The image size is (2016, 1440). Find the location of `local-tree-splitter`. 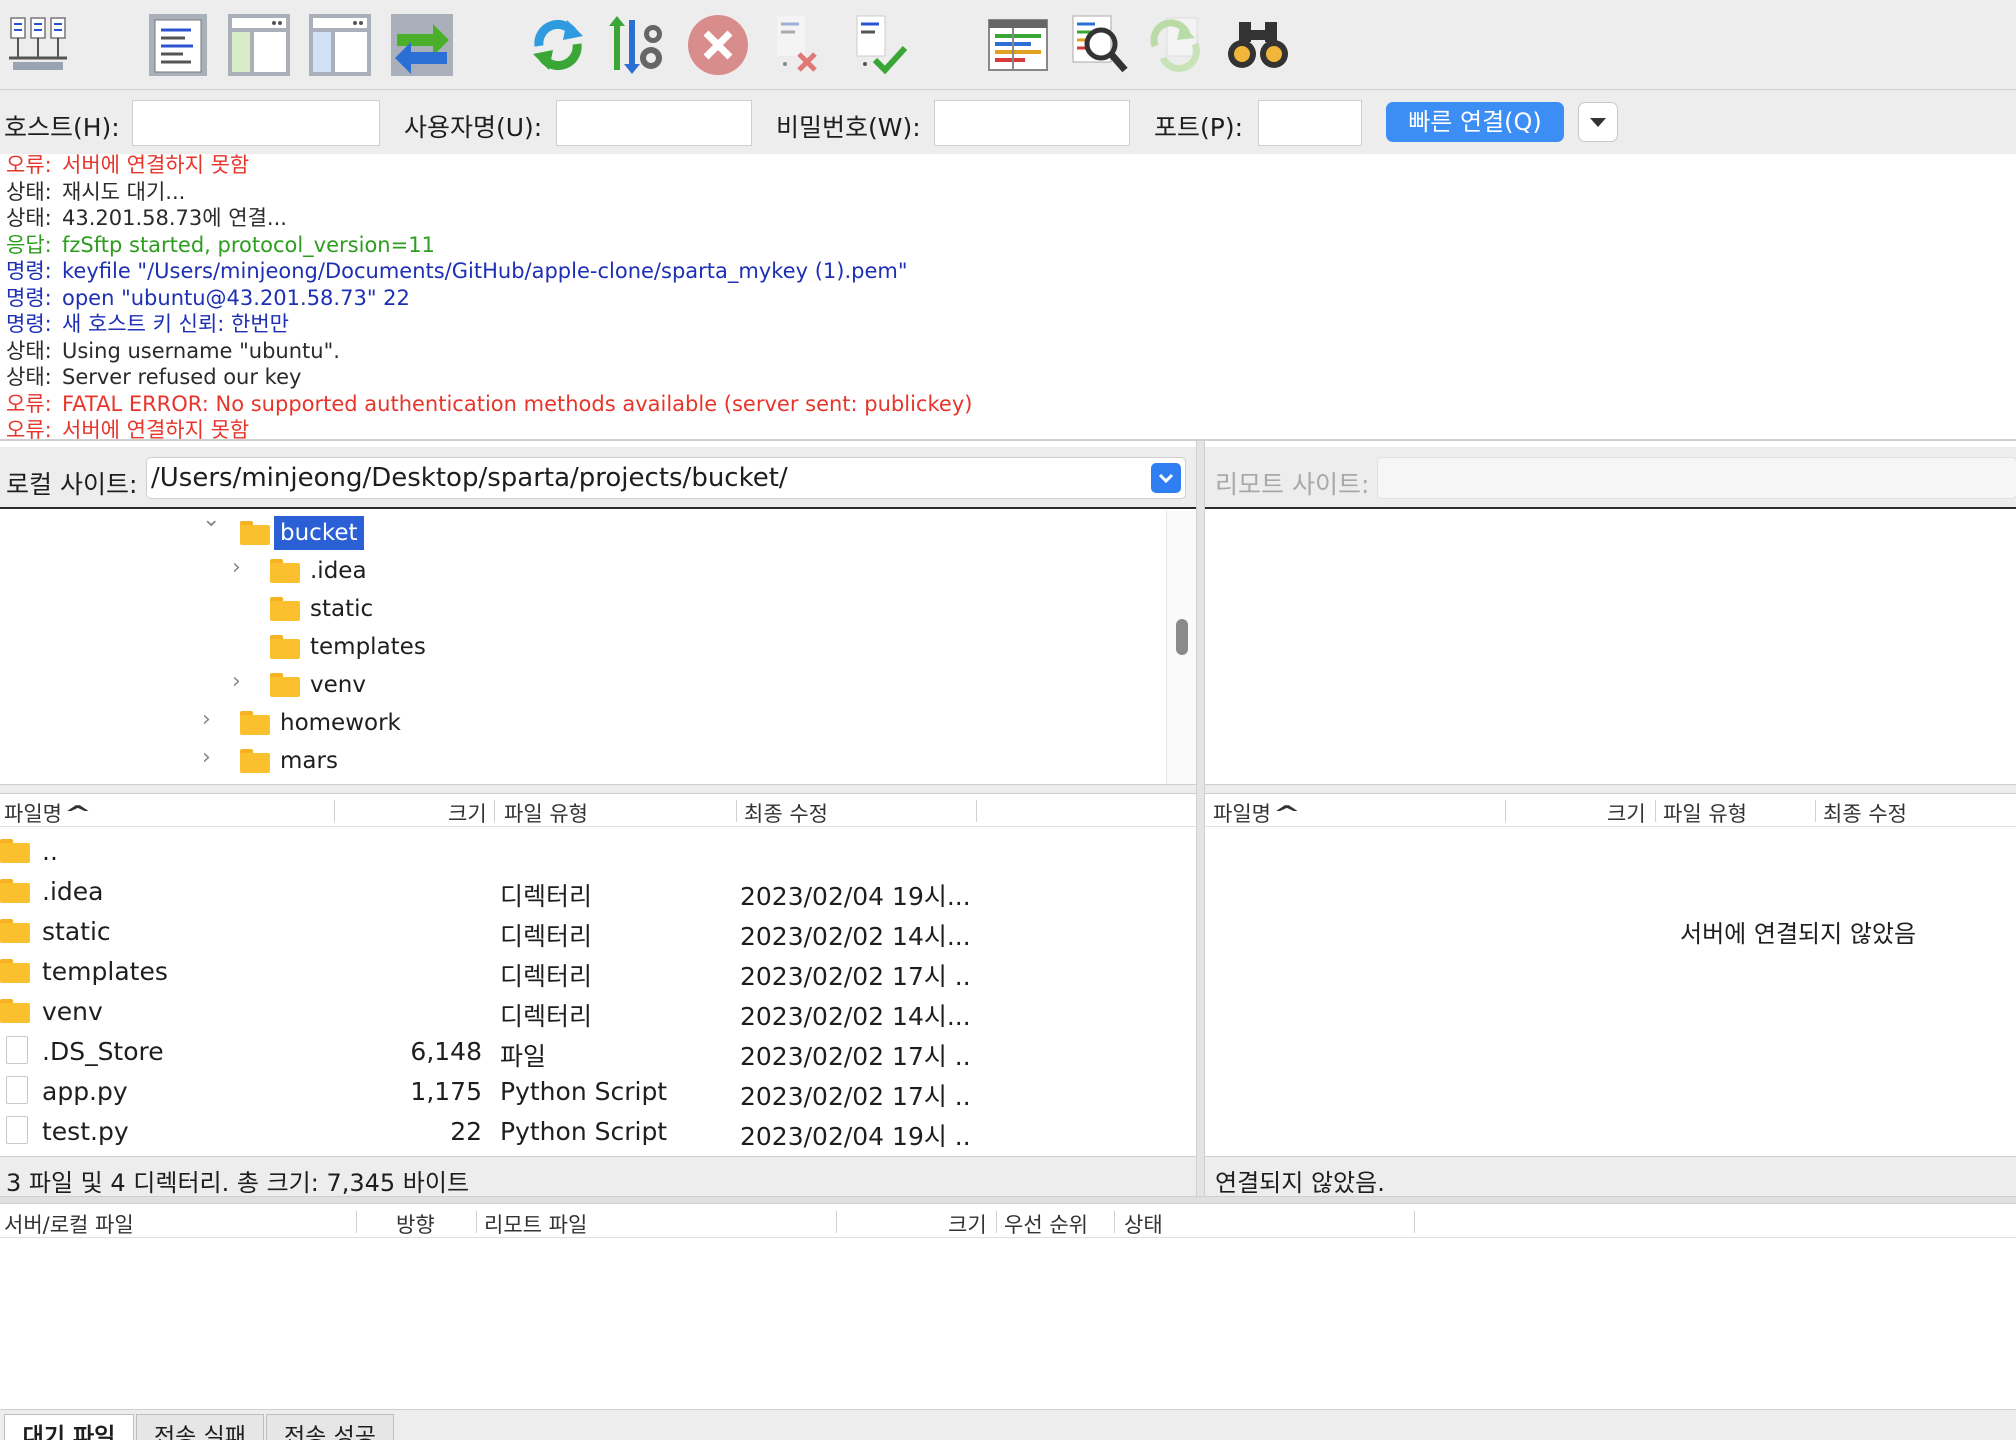

local-tree-splitter is located at coordinates (598, 789).